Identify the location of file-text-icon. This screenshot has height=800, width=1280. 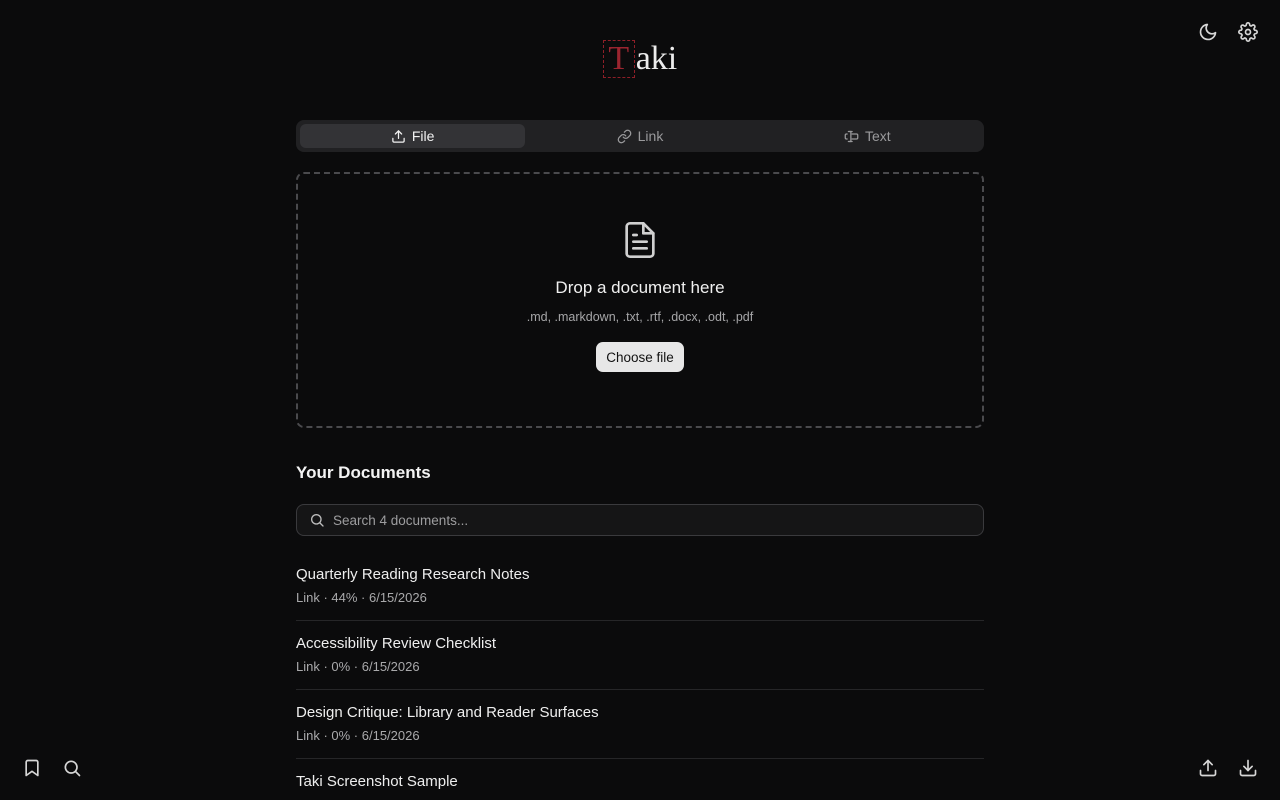
(640, 240).